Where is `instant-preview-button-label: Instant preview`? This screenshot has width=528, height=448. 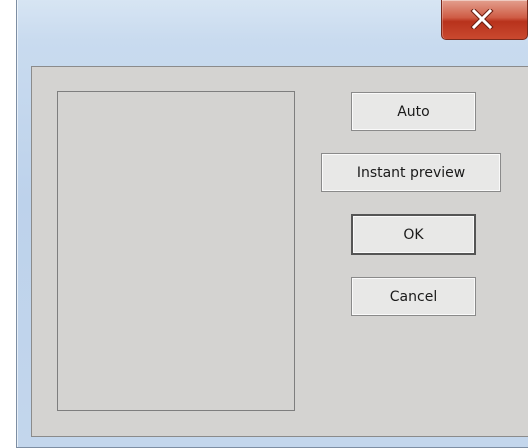
instant-preview-button-label: Instant preview is located at coordinates (411, 172).